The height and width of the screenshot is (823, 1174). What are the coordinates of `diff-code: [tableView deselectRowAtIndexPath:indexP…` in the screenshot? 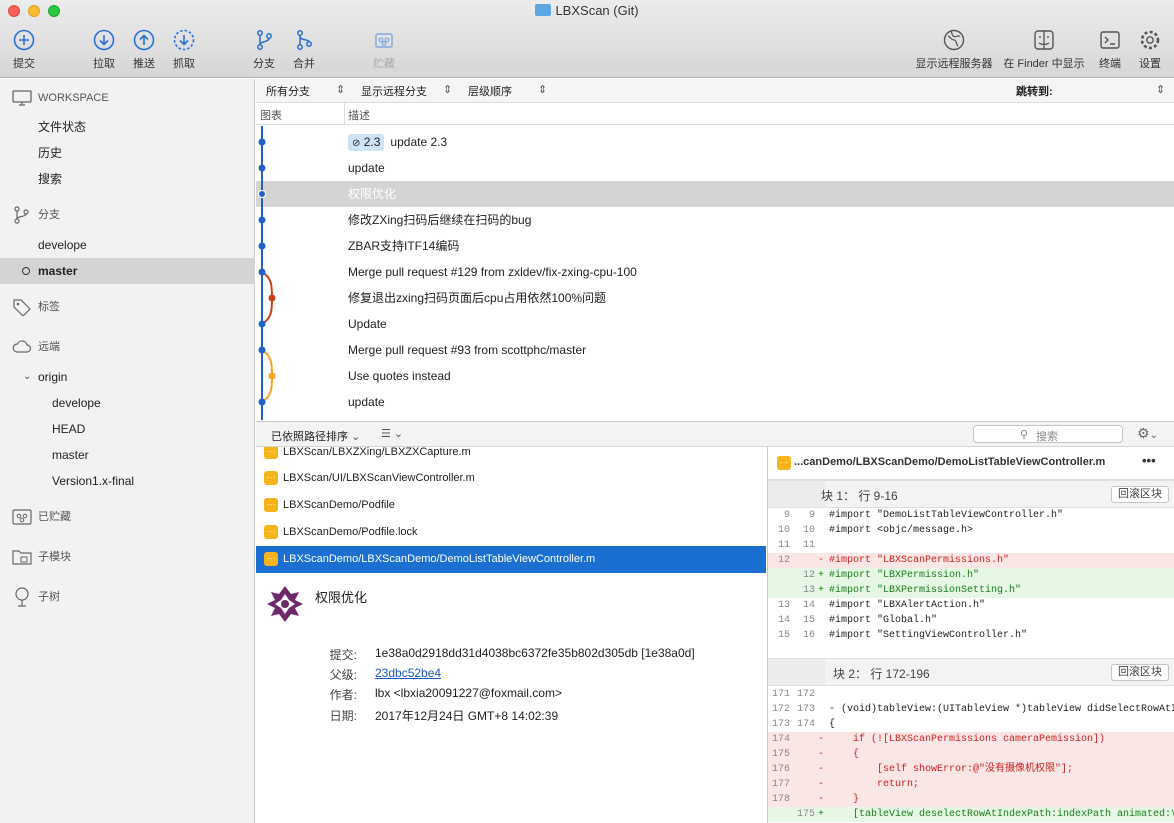 It's located at (1001, 814).